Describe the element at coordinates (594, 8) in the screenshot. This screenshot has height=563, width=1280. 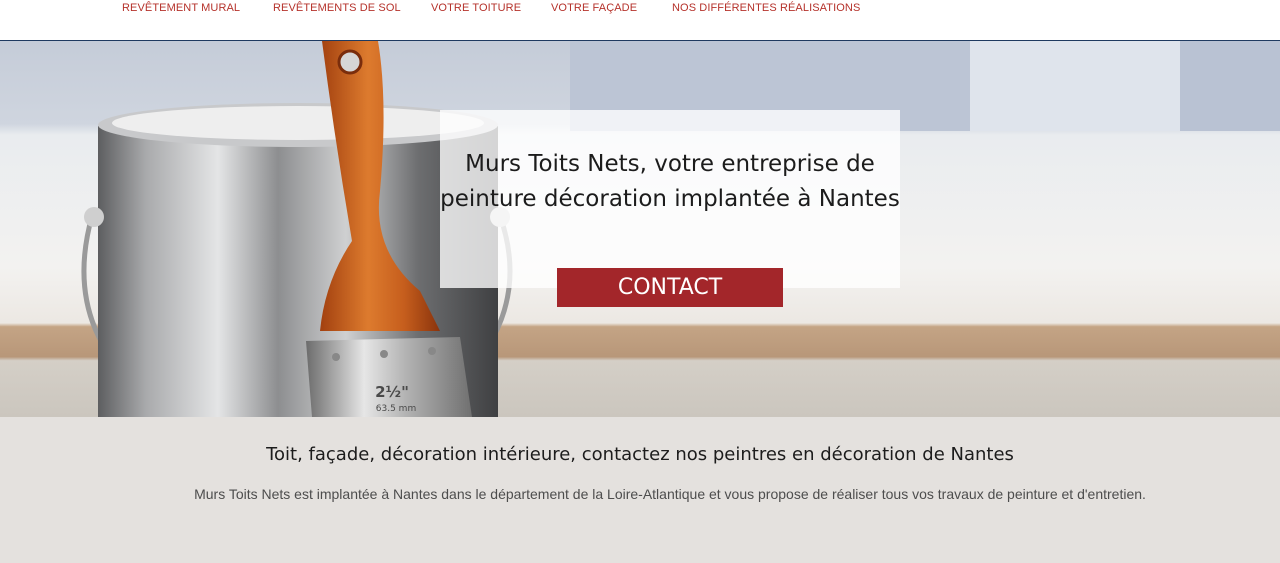
I see `nav-item-votre-facade: Votre façade` at that location.